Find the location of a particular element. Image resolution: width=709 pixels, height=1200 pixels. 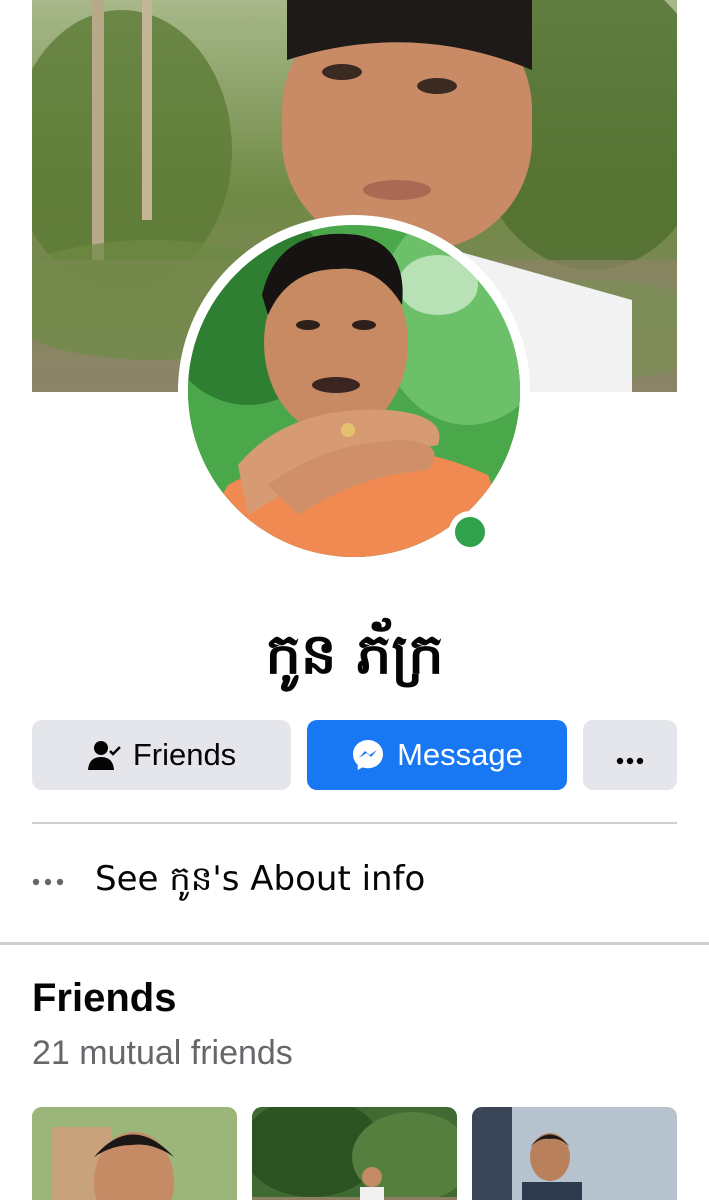

profile-avatar is located at coordinates (354, 391).